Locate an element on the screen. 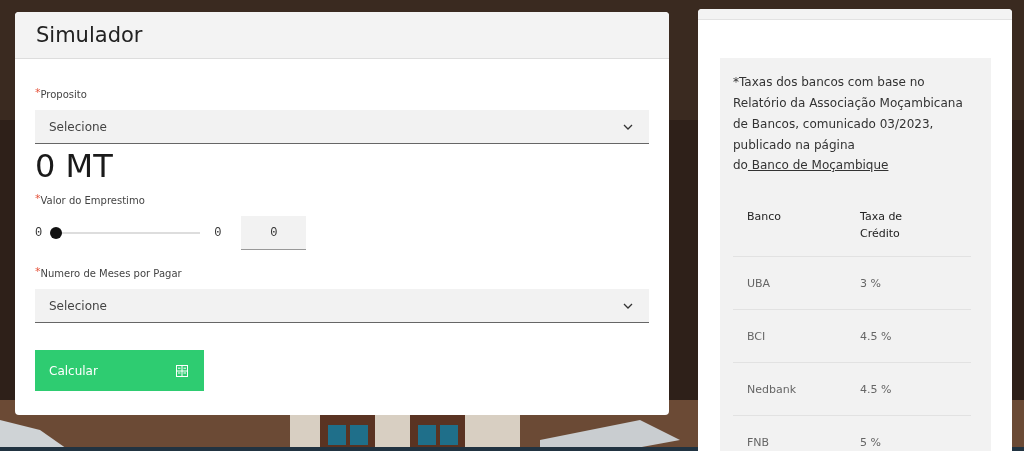 Image resolution: width=1024 pixels, height=451 pixels. table-cell-text: BCI is located at coordinates (757, 336).